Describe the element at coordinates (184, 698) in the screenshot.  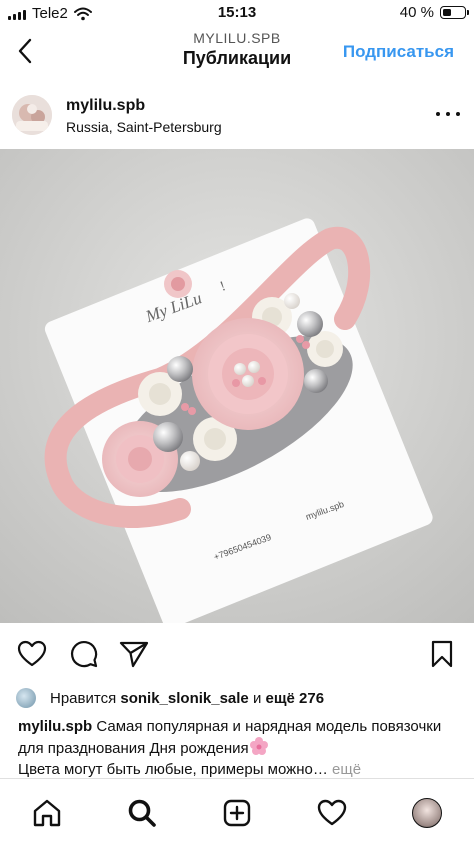
I see `likes-user: sonik_slonik_sale` at that location.